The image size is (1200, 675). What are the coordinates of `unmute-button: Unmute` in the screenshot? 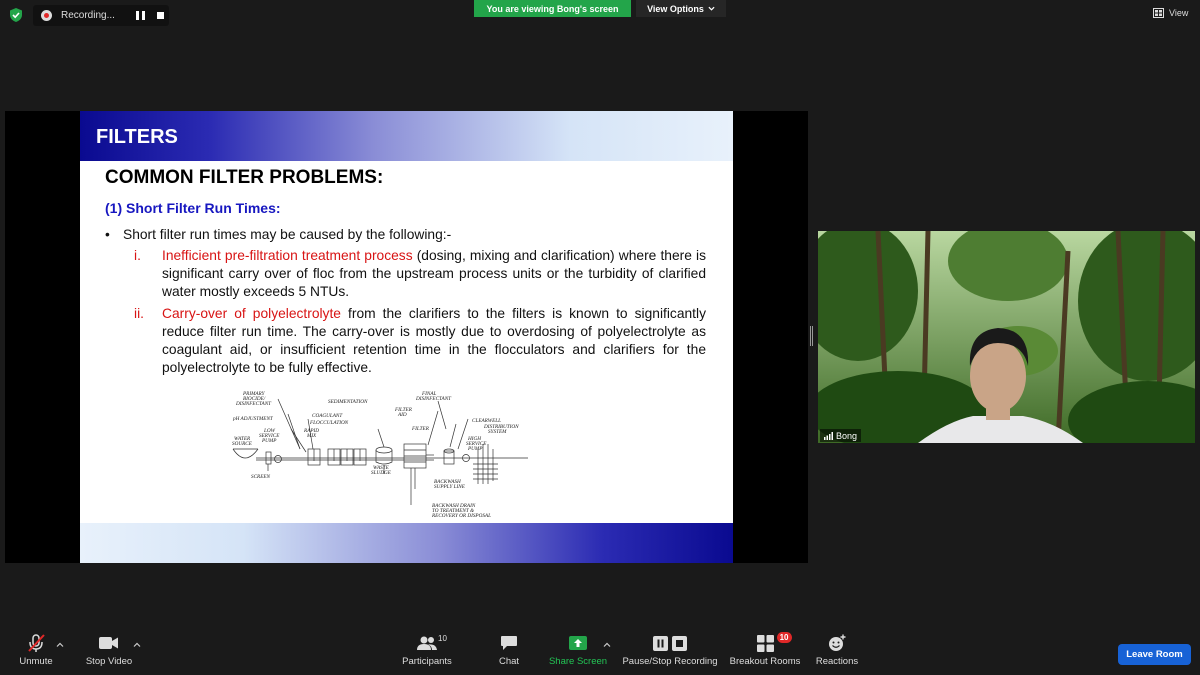 It's located at (36, 652).